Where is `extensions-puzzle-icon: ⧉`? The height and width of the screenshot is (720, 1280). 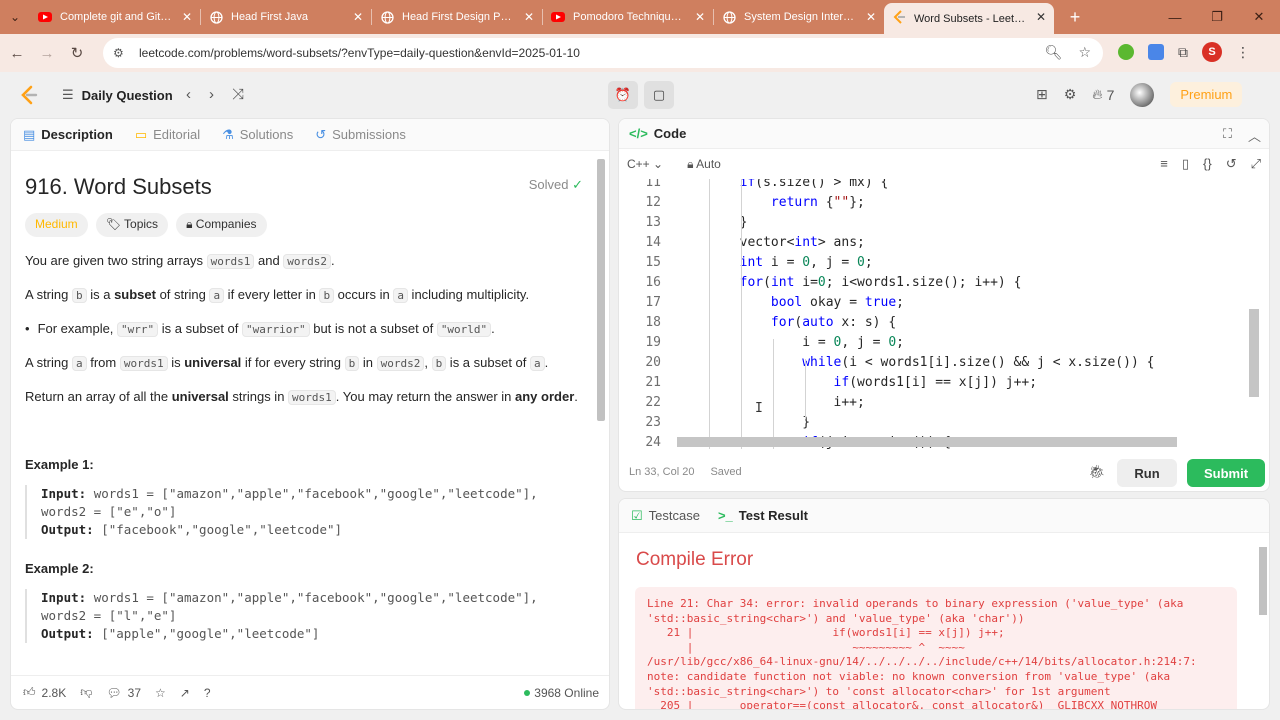
extensions-puzzle-icon: ⧉ is located at coordinates (1183, 52).